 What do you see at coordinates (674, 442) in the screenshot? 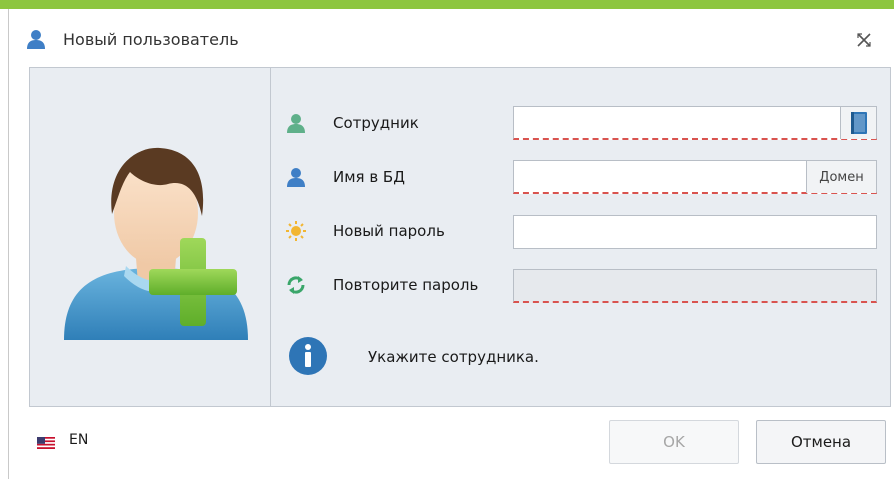
I see `ok-button: OK` at bounding box center [674, 442].